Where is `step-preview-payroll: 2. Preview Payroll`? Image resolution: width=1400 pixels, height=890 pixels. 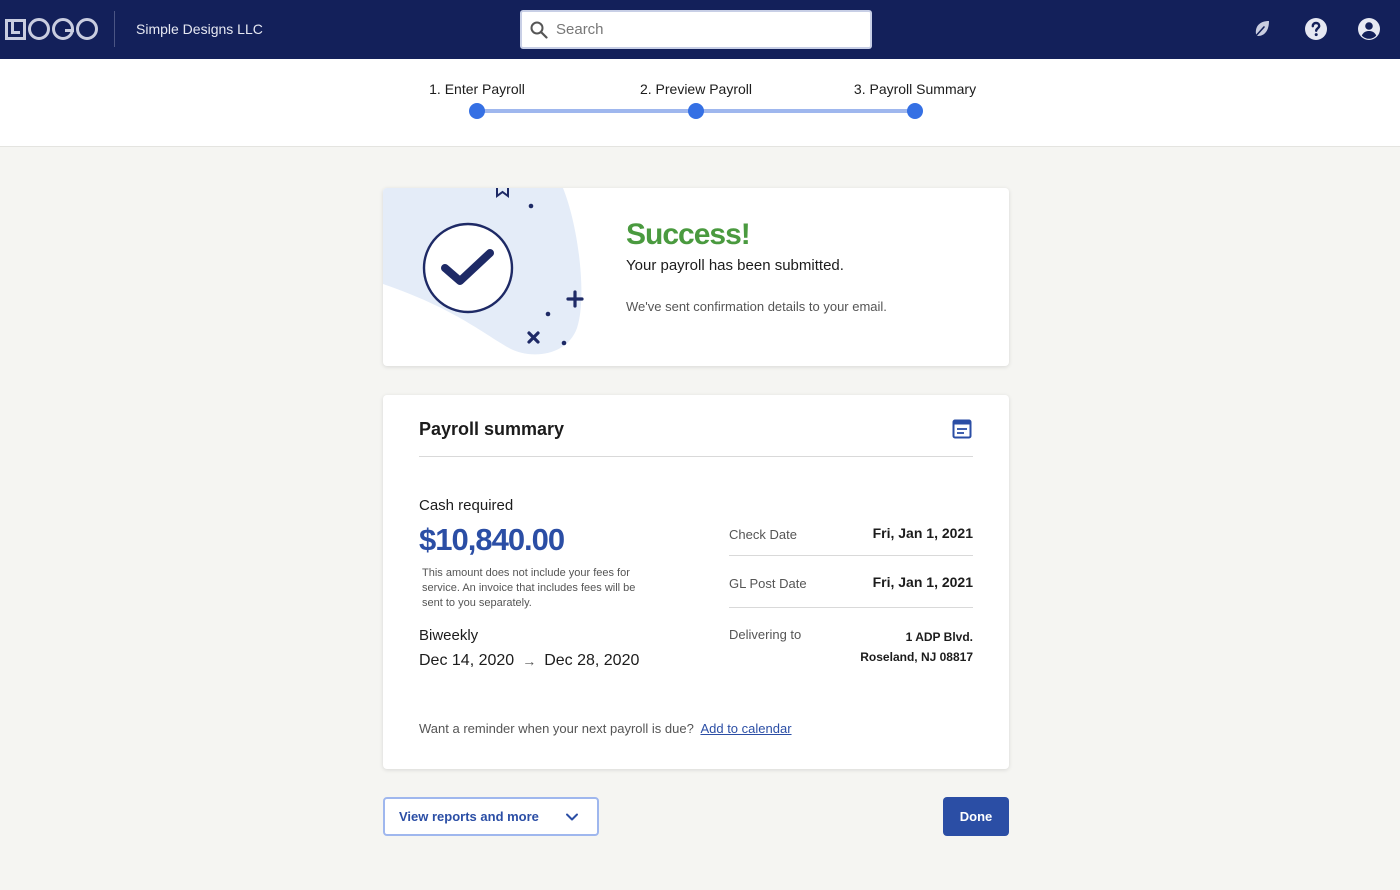 step-preview-payroll: 2. Preview Payroll is located at coordinates (696, 89).